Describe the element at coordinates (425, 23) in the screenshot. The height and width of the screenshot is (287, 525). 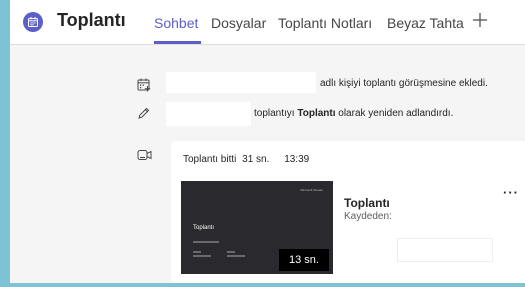
I see `tab-whiteboard: Beyaz Tahta` at that location.